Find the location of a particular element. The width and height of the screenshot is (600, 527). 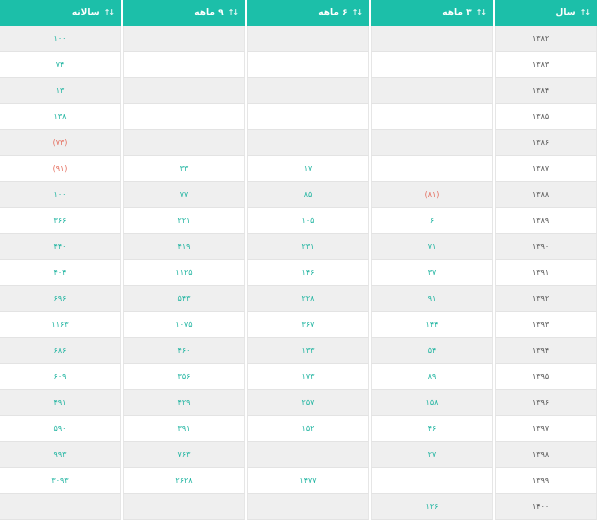

table-row: ۱۳۸۹ ۶ ۱۰۵ ۲۲۱ ۳۶۶ is located at coordinates (298, 221).